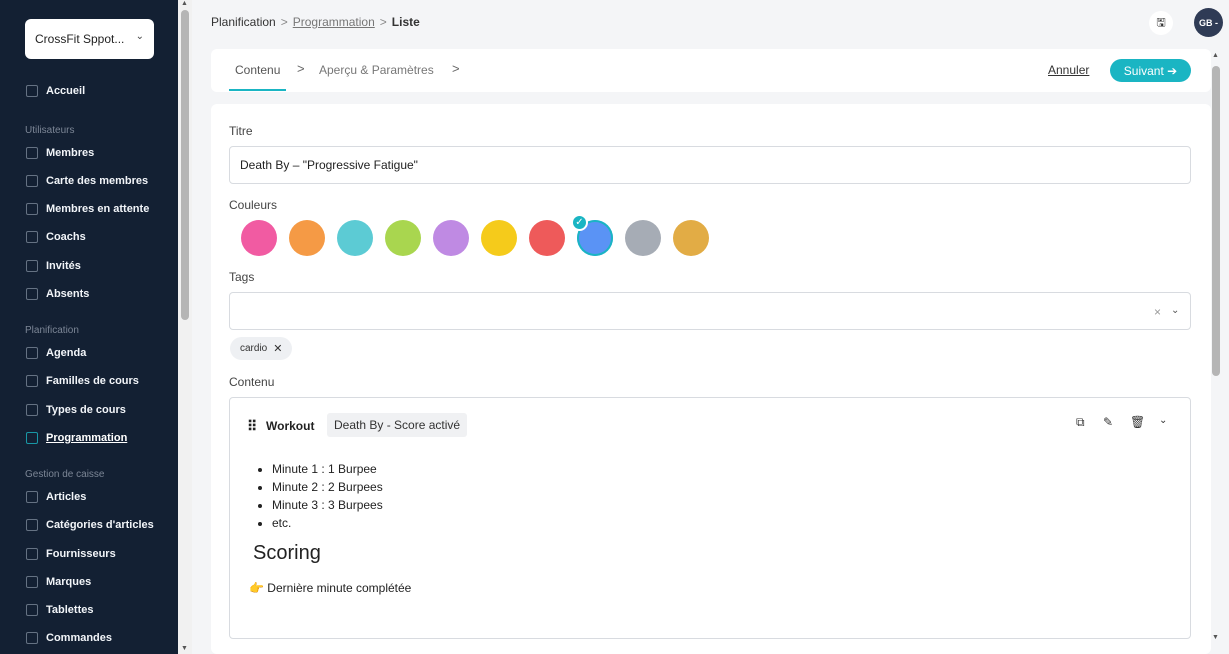 Image resolution: width=1229 pixels, height=654 pixels. I want to click on sidebar-item-families: Familles de cours, so click(82, 381).